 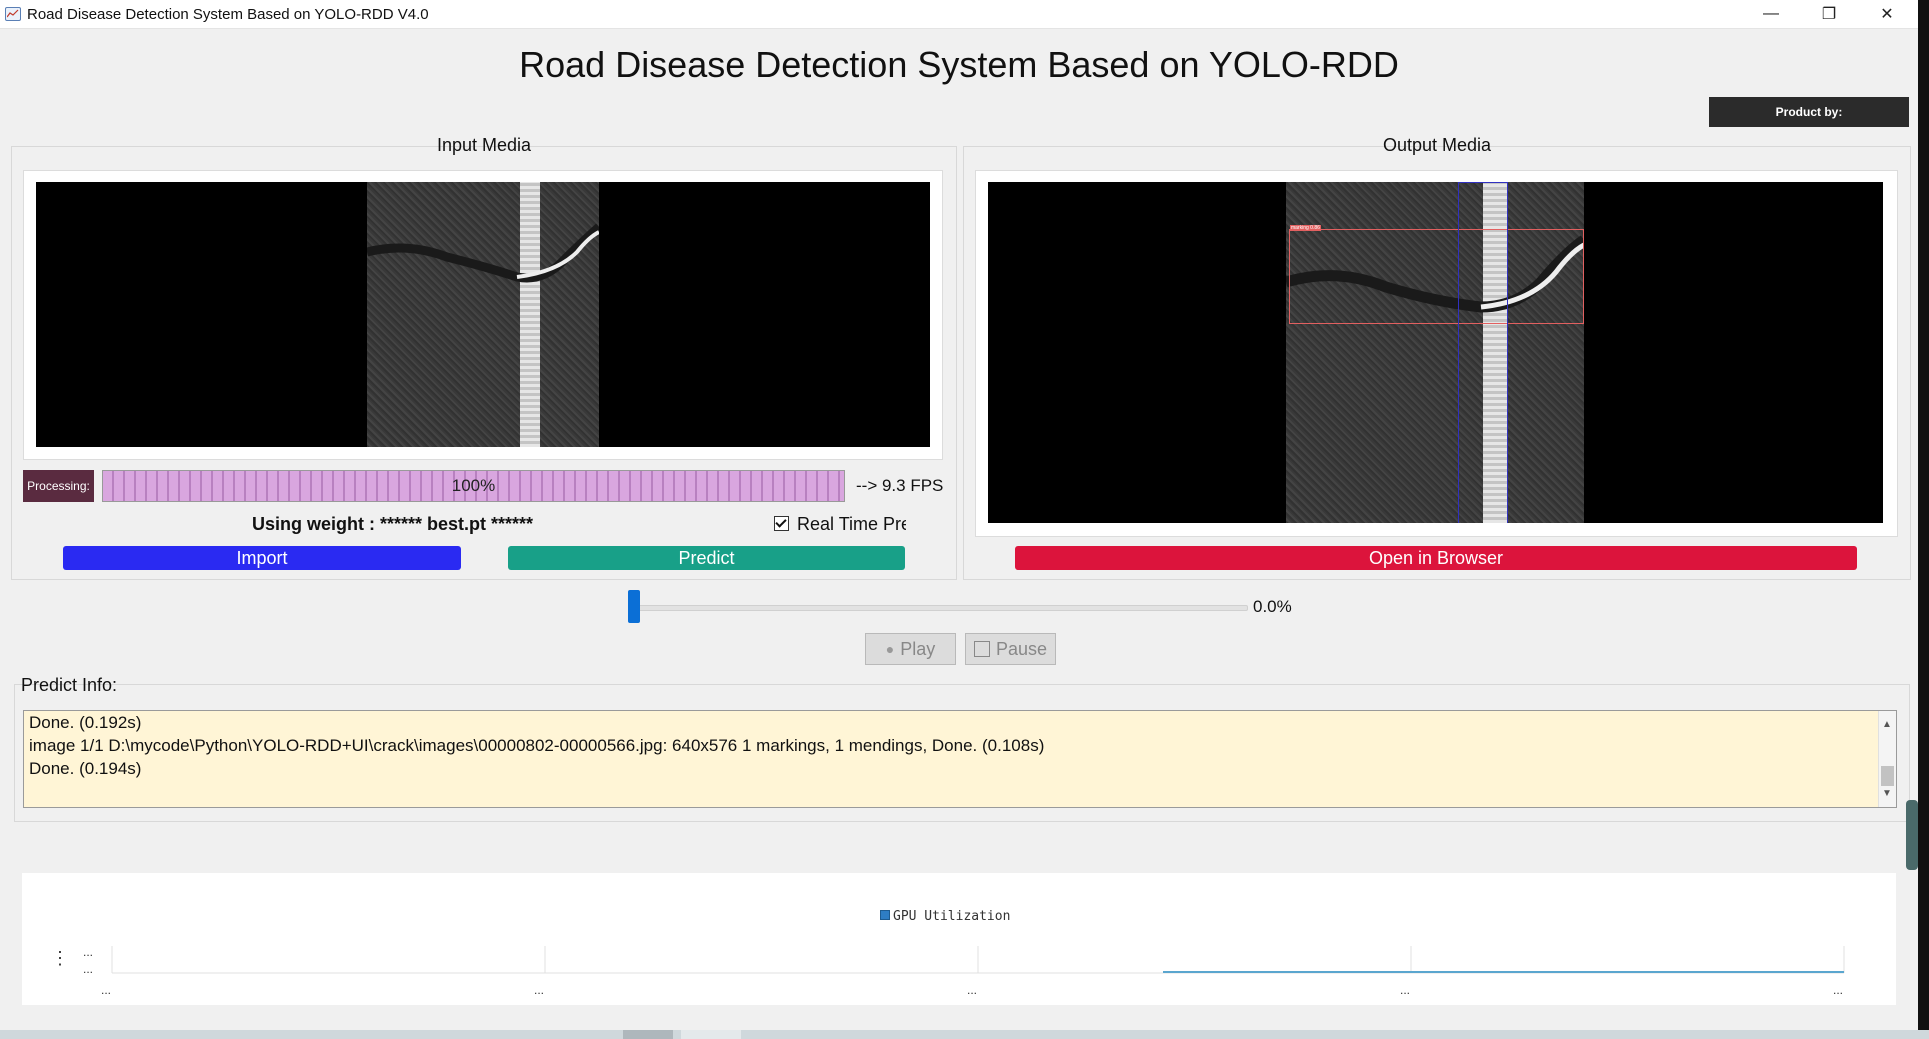 What do you see at coordinates (1887, 759) in the screenshot?
I see `log-scrollbar: ▲ ▼` at bounding box center [1887, 759].